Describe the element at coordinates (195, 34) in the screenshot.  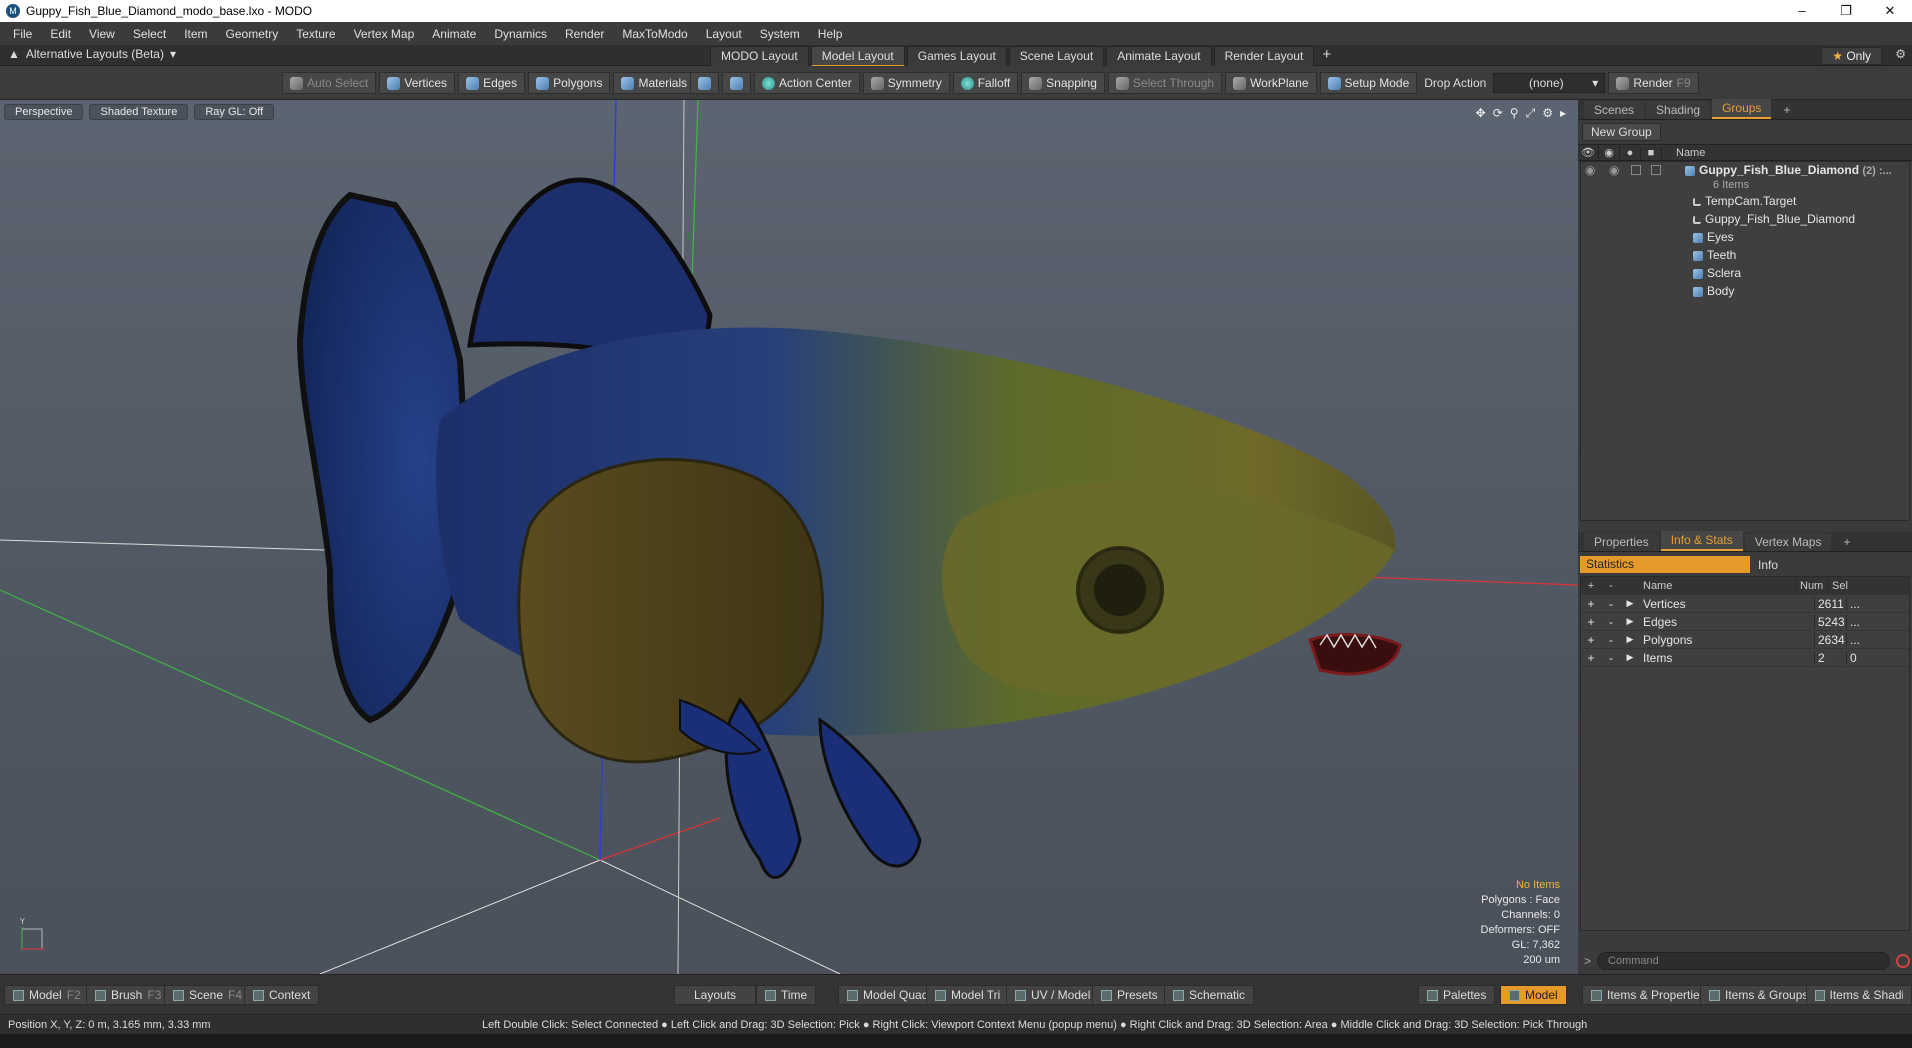
I see `menu-item: Item` at that location.